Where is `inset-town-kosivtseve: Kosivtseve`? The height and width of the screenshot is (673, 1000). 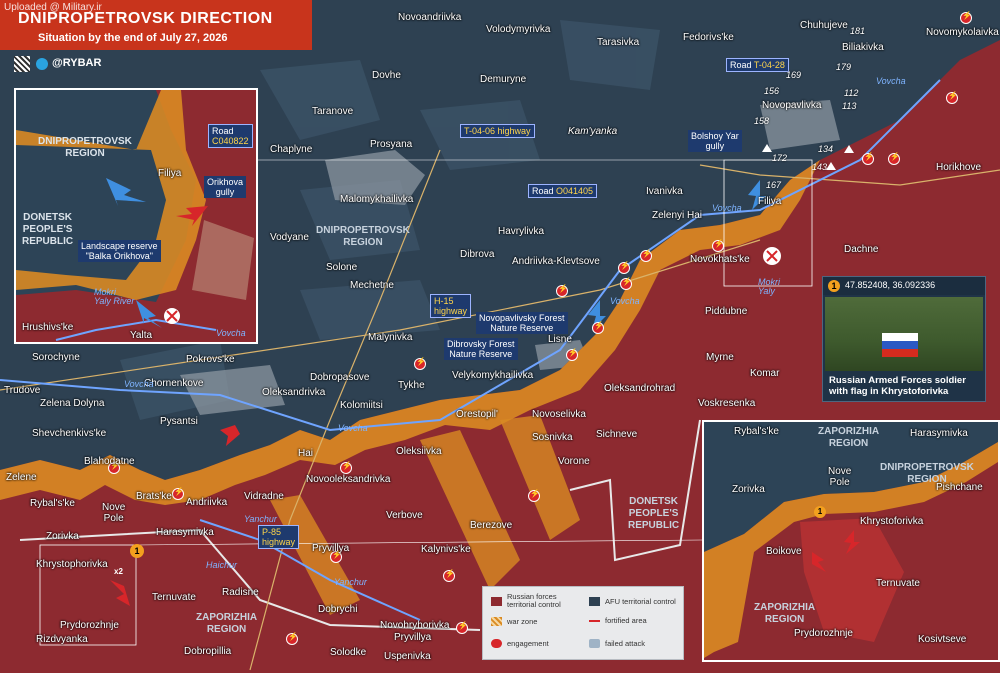
inset-town-kosivtseve: Kosivtseve is located at coordinates (942, 639).